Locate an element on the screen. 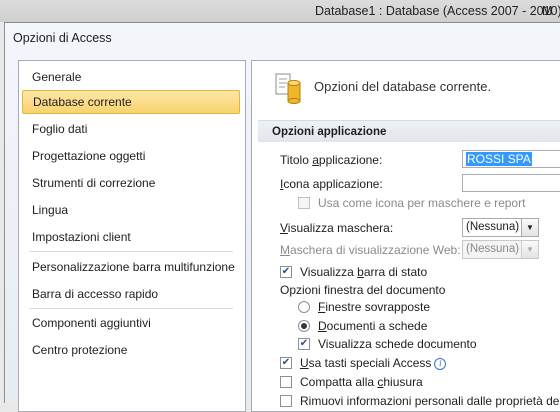 The image size is (560, 412). overlap-windows-radio is located at coordinates (304, 307).